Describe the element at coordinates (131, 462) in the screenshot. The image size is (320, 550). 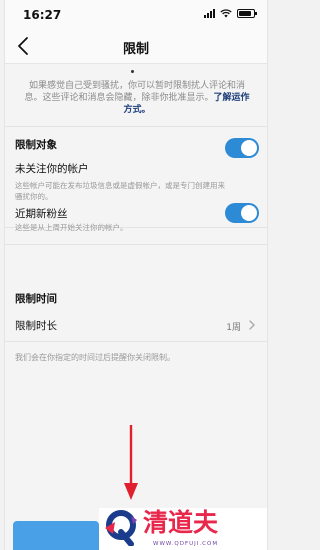
I see `red-arrow-annotation-icon` at that location.